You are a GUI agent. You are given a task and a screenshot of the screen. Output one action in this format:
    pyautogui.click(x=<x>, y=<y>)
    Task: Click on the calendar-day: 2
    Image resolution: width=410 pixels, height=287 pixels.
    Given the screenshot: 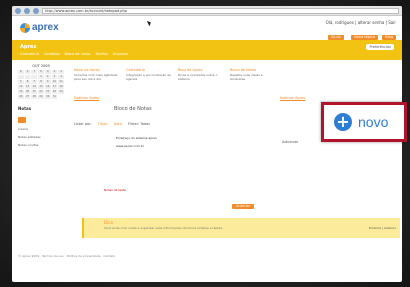 What is the action you would take?
    pyautogui.click(x=47, y=77)
    